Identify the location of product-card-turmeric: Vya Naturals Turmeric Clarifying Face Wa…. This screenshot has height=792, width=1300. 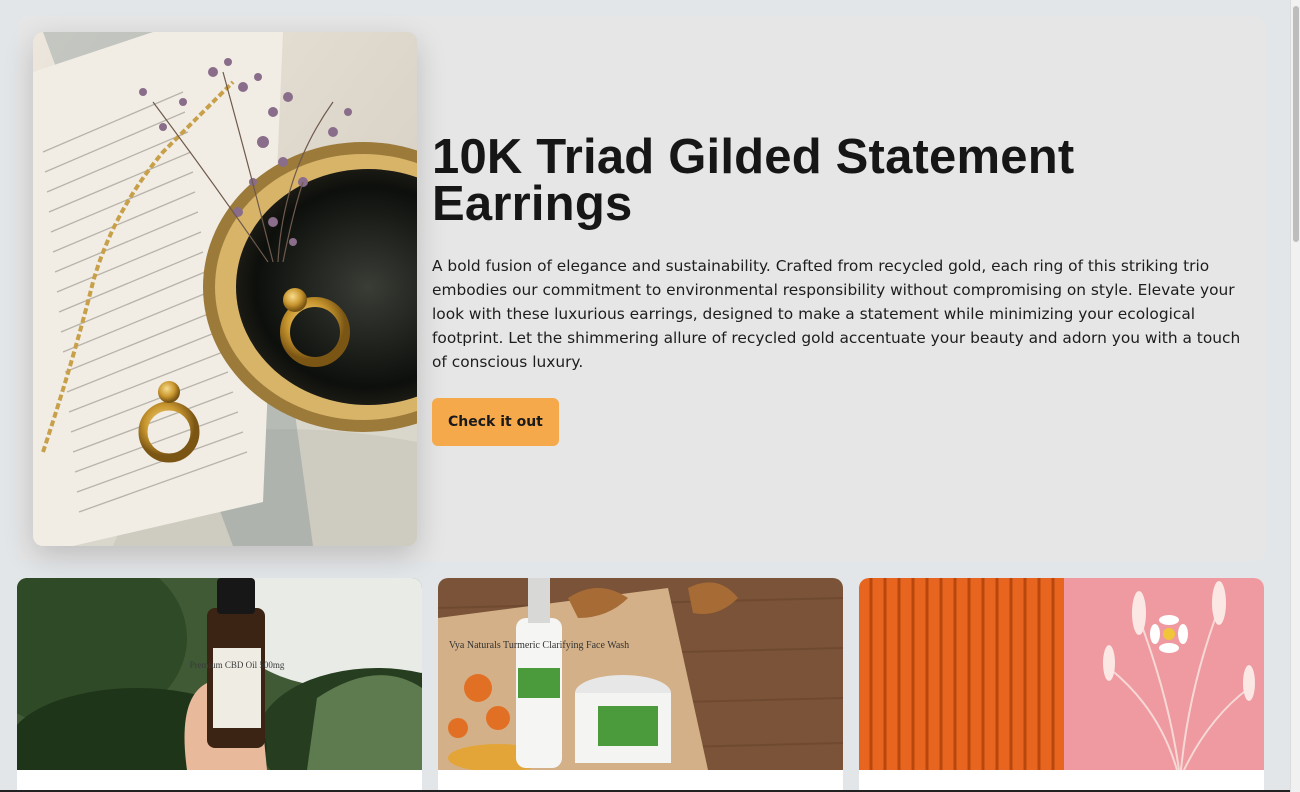
(640, 685).